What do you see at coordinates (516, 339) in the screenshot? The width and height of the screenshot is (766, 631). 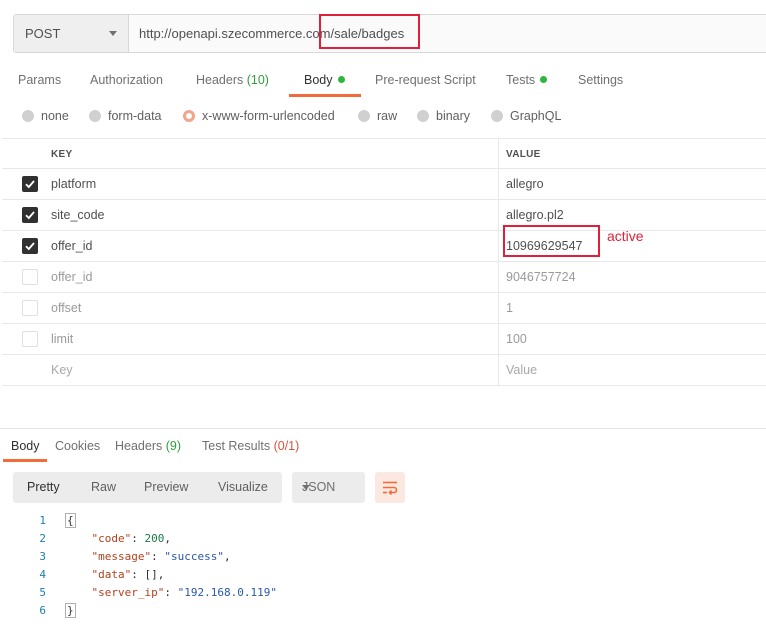 I see `row-value: 100` at bounding box center [516, 339].